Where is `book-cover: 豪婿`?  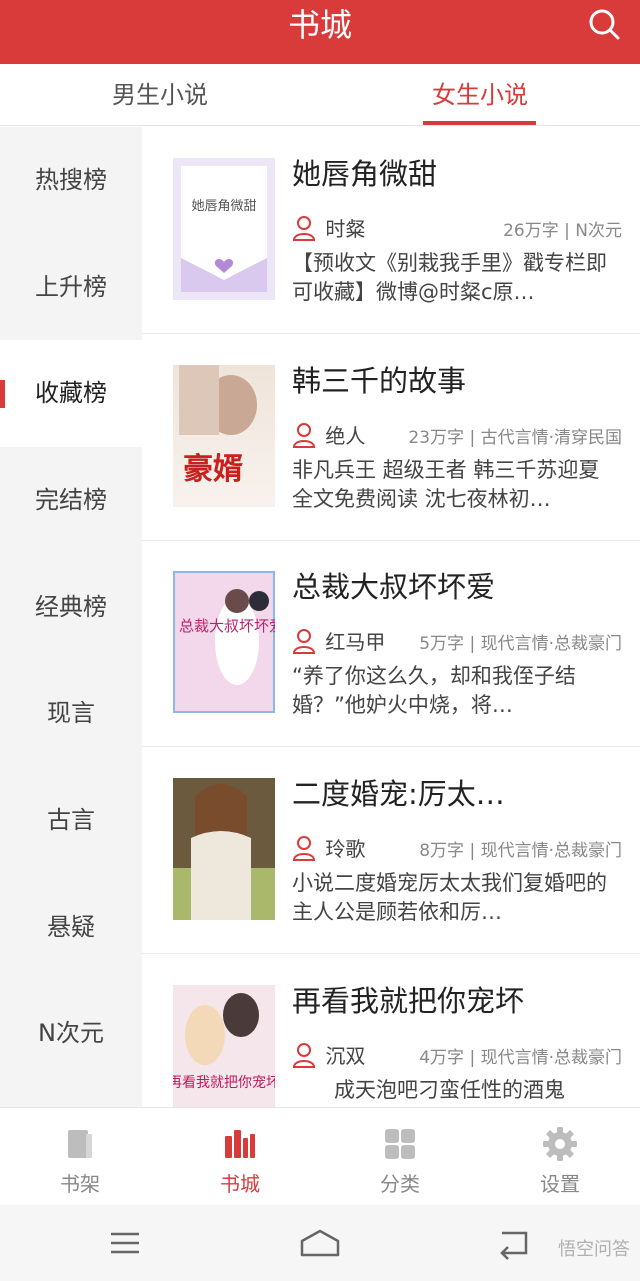
book-cover: 豪婿 is located at coordinates (224, 436).